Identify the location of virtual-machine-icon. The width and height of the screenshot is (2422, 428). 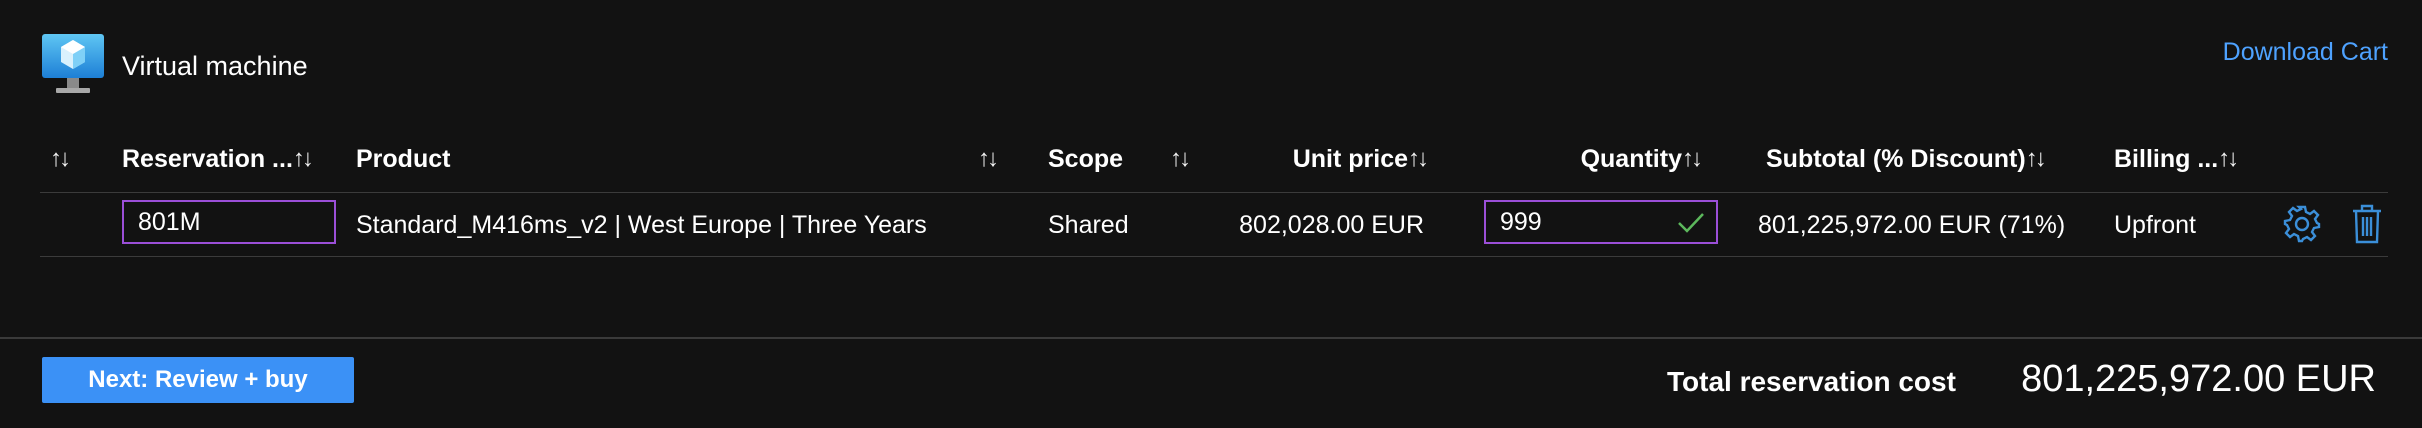
(73, 63).